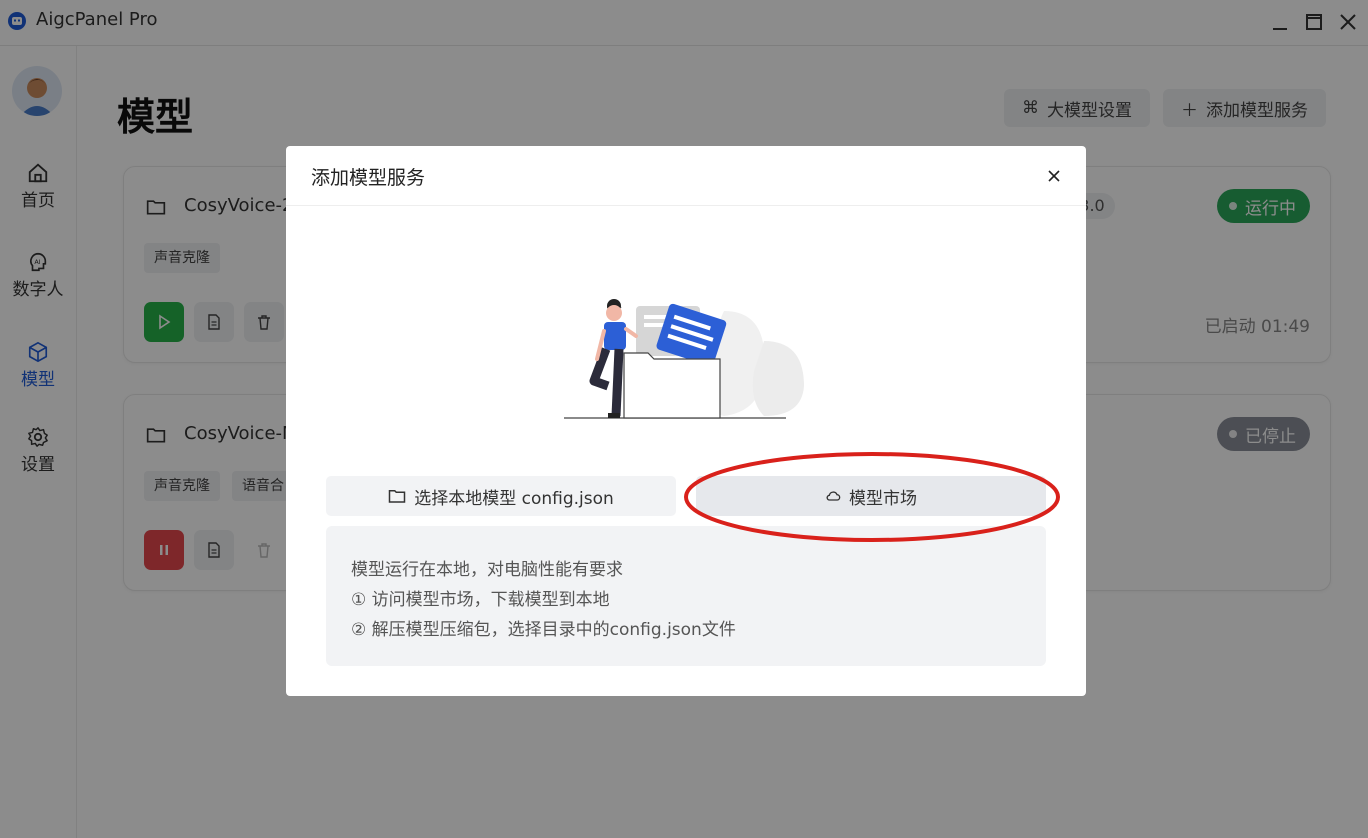 The width and height of the screenshot is (1368, 838). Describe the element at coordinates (397, 496) in the screenshot. I see `folder-icon` at that location.